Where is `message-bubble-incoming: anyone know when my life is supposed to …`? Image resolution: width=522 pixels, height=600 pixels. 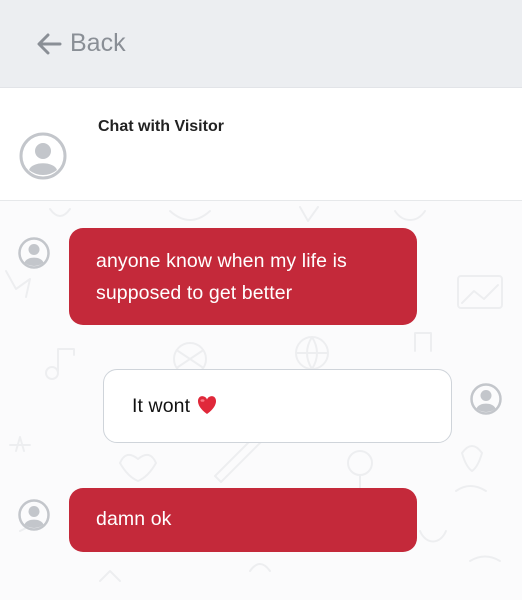
message-bubble-incoming: anyone know when my life is supposed to … is located at coordinates (243, 276).